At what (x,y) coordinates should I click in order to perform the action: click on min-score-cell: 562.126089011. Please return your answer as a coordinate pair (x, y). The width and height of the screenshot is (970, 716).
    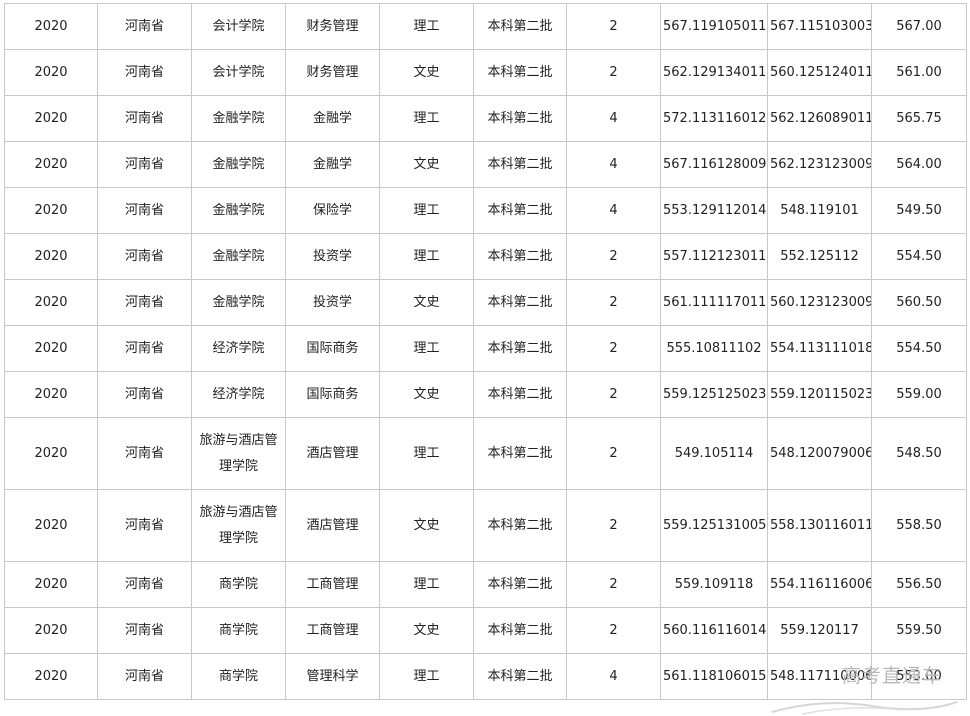
    Looking at the image, I should click on (819, 118).